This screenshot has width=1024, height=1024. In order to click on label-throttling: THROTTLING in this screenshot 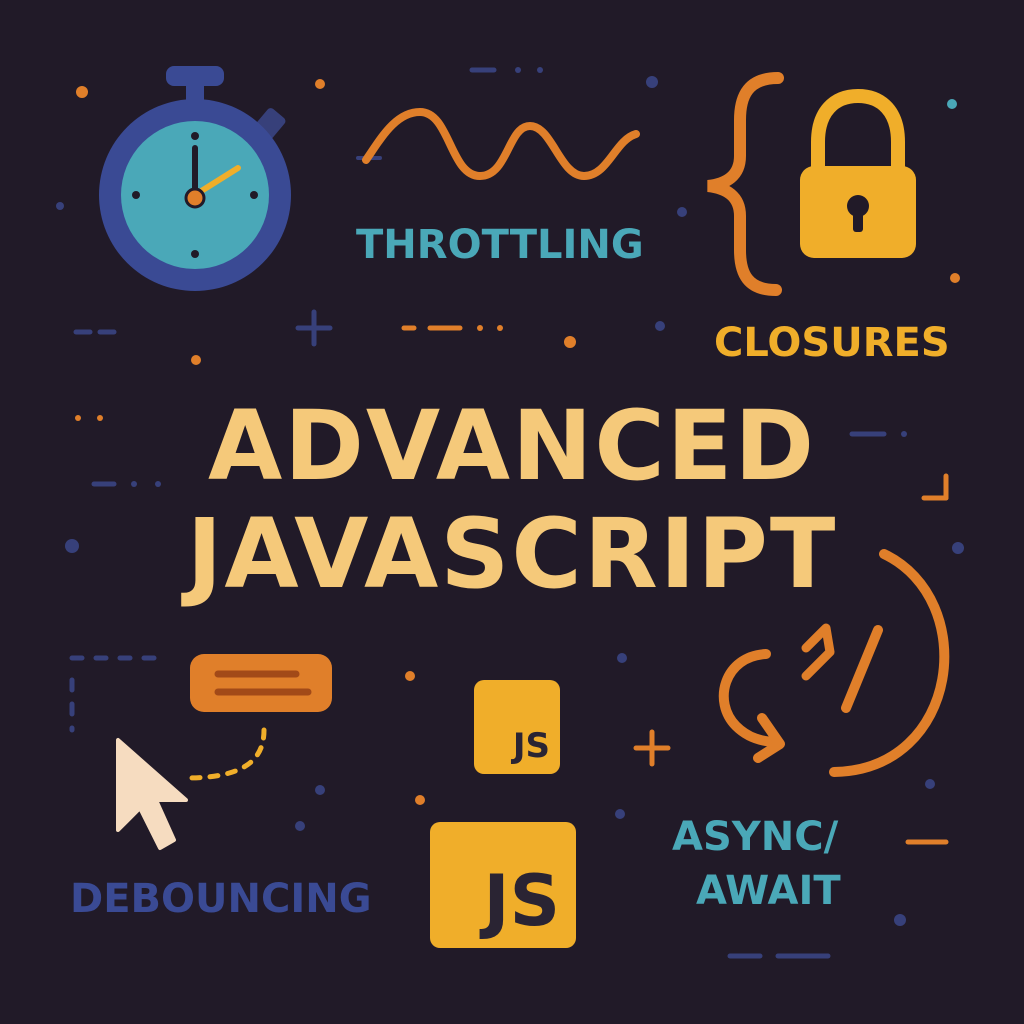, I will do `click(500, 245)`.